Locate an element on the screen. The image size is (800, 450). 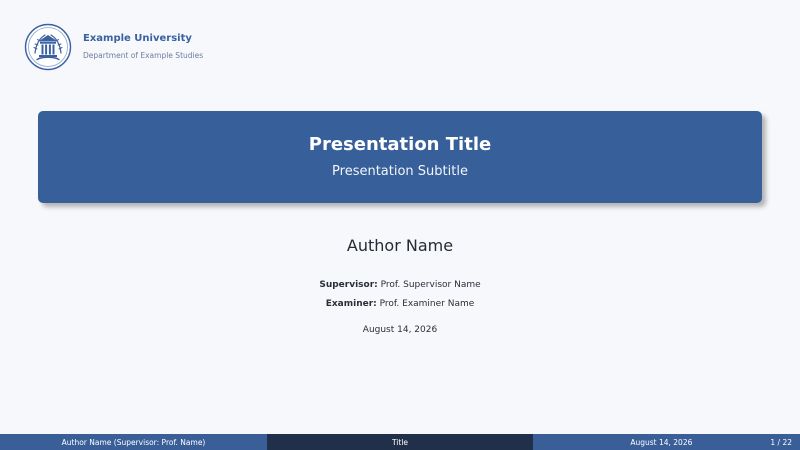
presentation-title: Presentation Title is located at coordinates (400, 144).